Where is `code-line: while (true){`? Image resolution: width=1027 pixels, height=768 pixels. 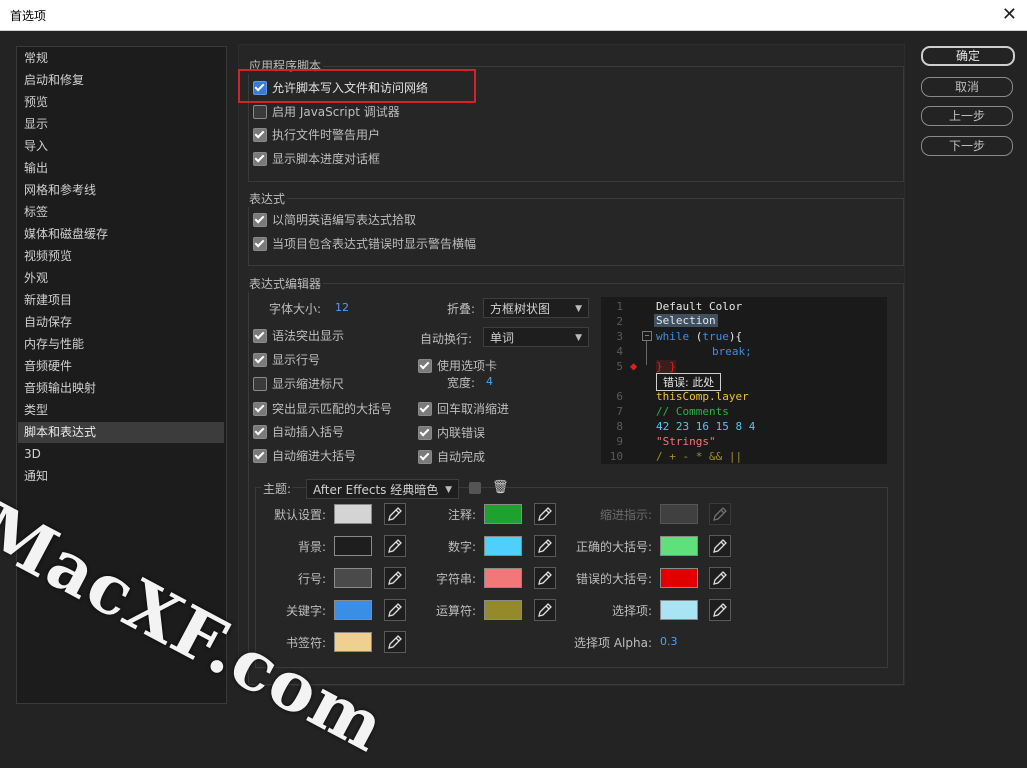
code-line: while (true){ is located at coordinates (699, 336).